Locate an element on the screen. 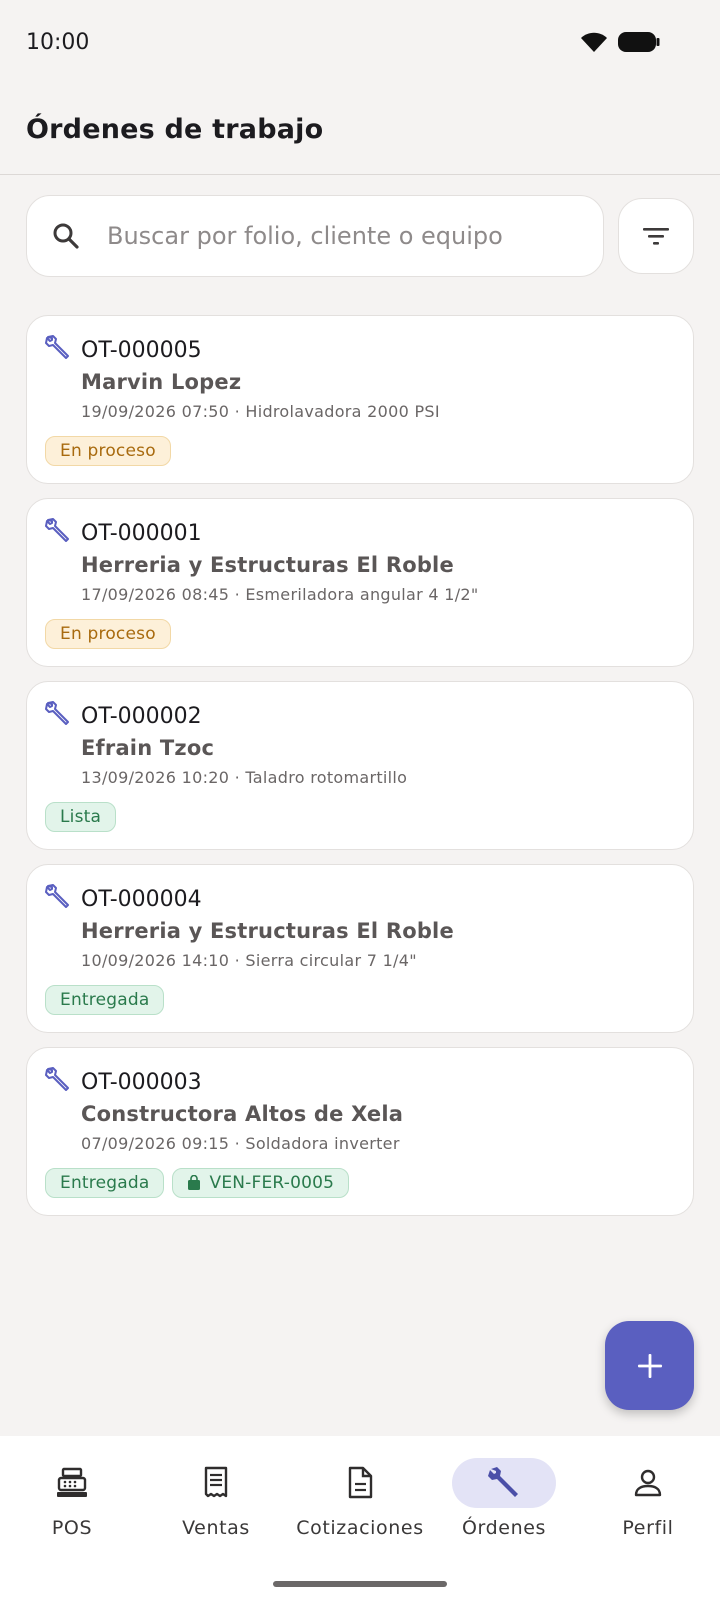 The height and width of the screenshot is (1603, 720). nav-label: Ventas is located at coordinates (216, 1528).